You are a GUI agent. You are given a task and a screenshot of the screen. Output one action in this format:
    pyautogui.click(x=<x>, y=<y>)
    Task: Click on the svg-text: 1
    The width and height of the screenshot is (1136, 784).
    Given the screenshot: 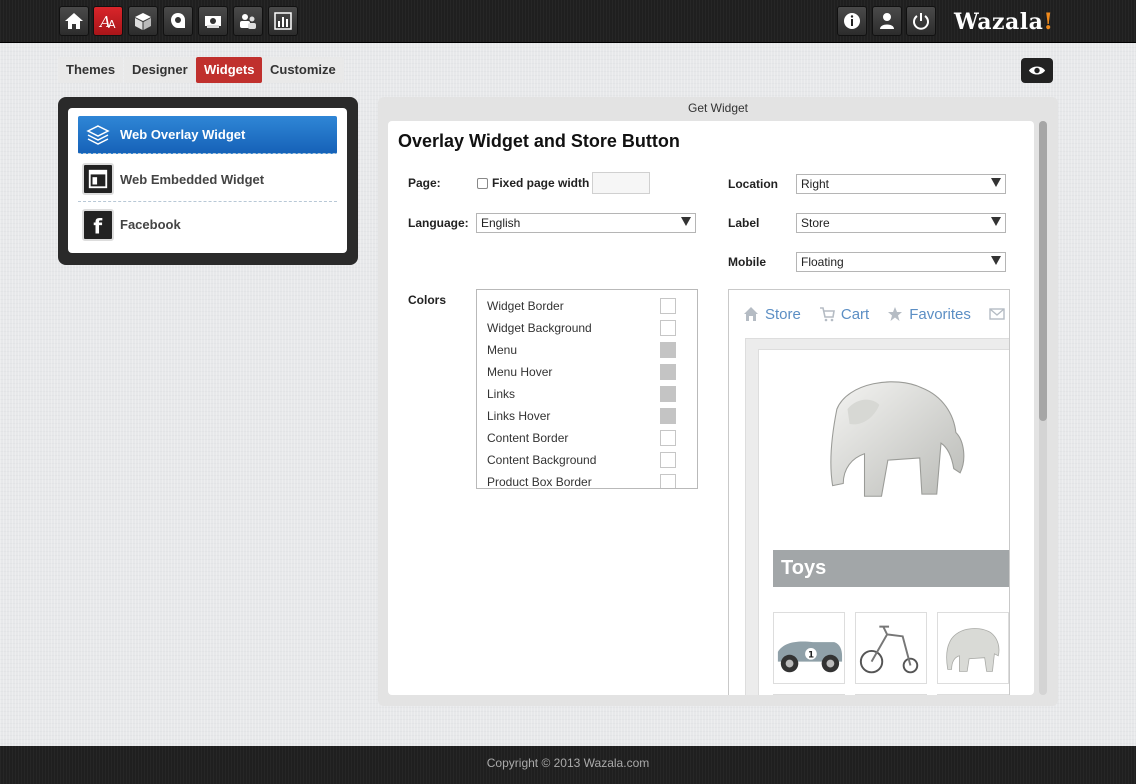 What is the action you would take?
    pyautogui.click(x=811, y=656)
    